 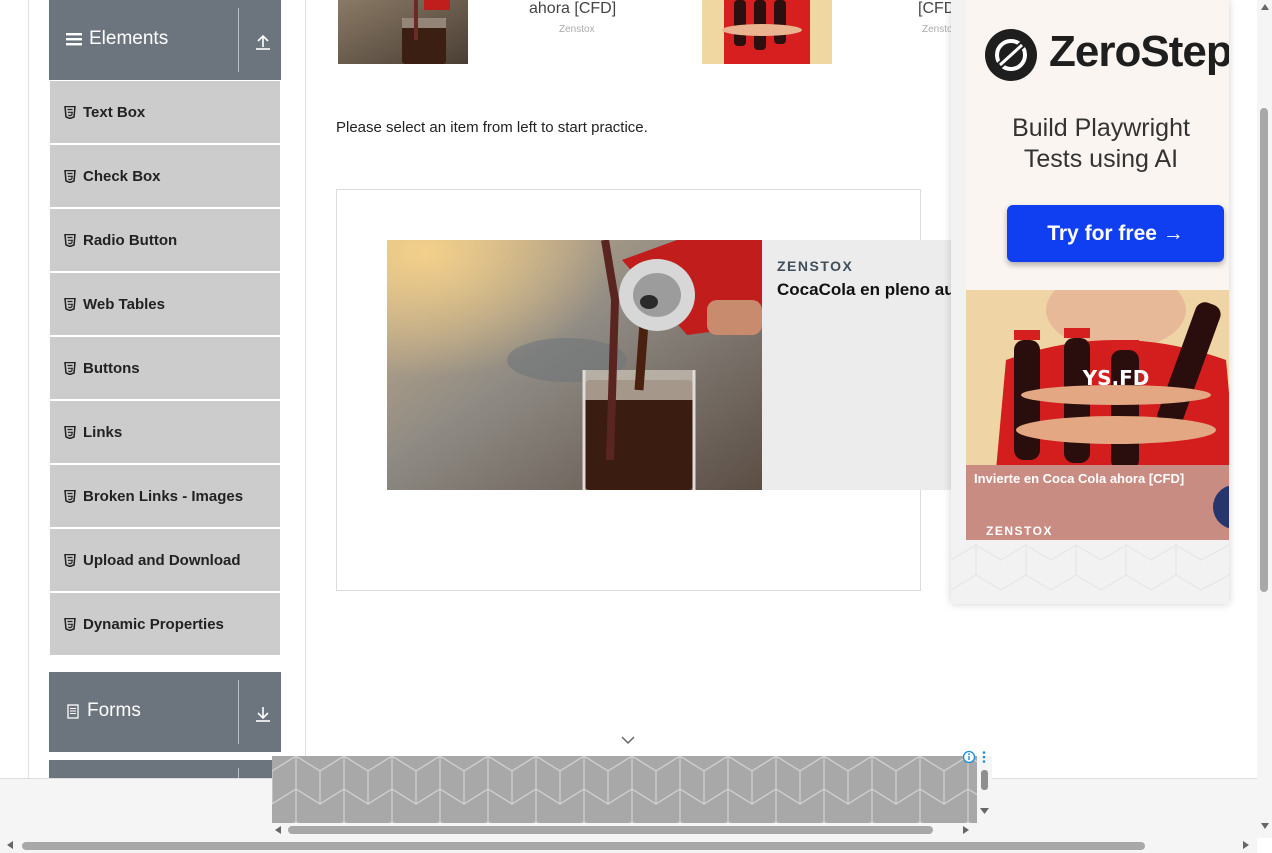 What do you see at coordinates (815, 266) in the screenshot?
I see `ad-brand: ZENSTOX` at bounding box center [815, 266].